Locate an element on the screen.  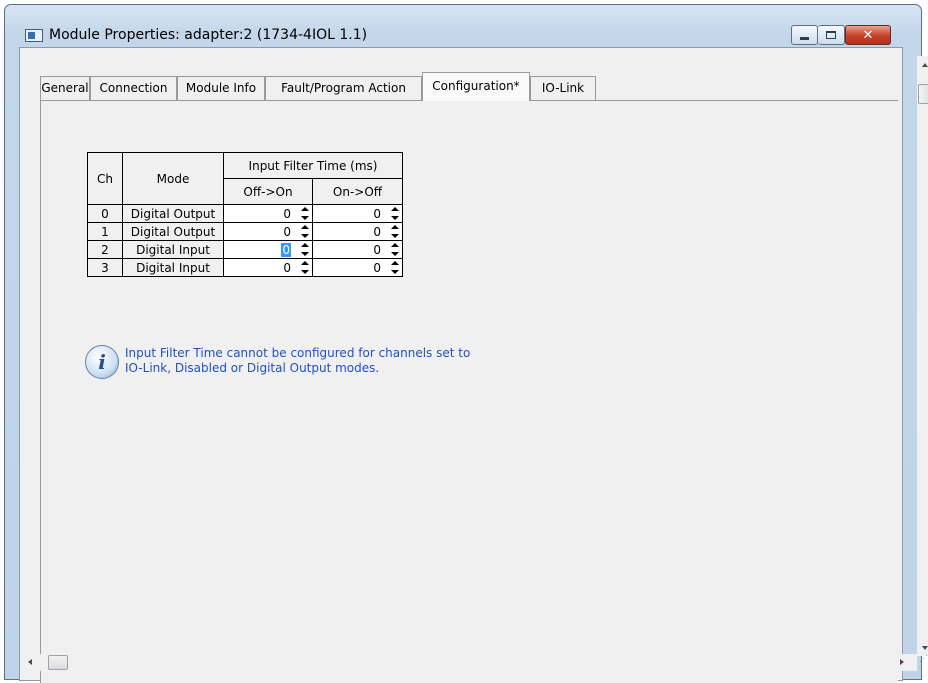
horizontal-scrollbar is located at coordinates (468, 662).